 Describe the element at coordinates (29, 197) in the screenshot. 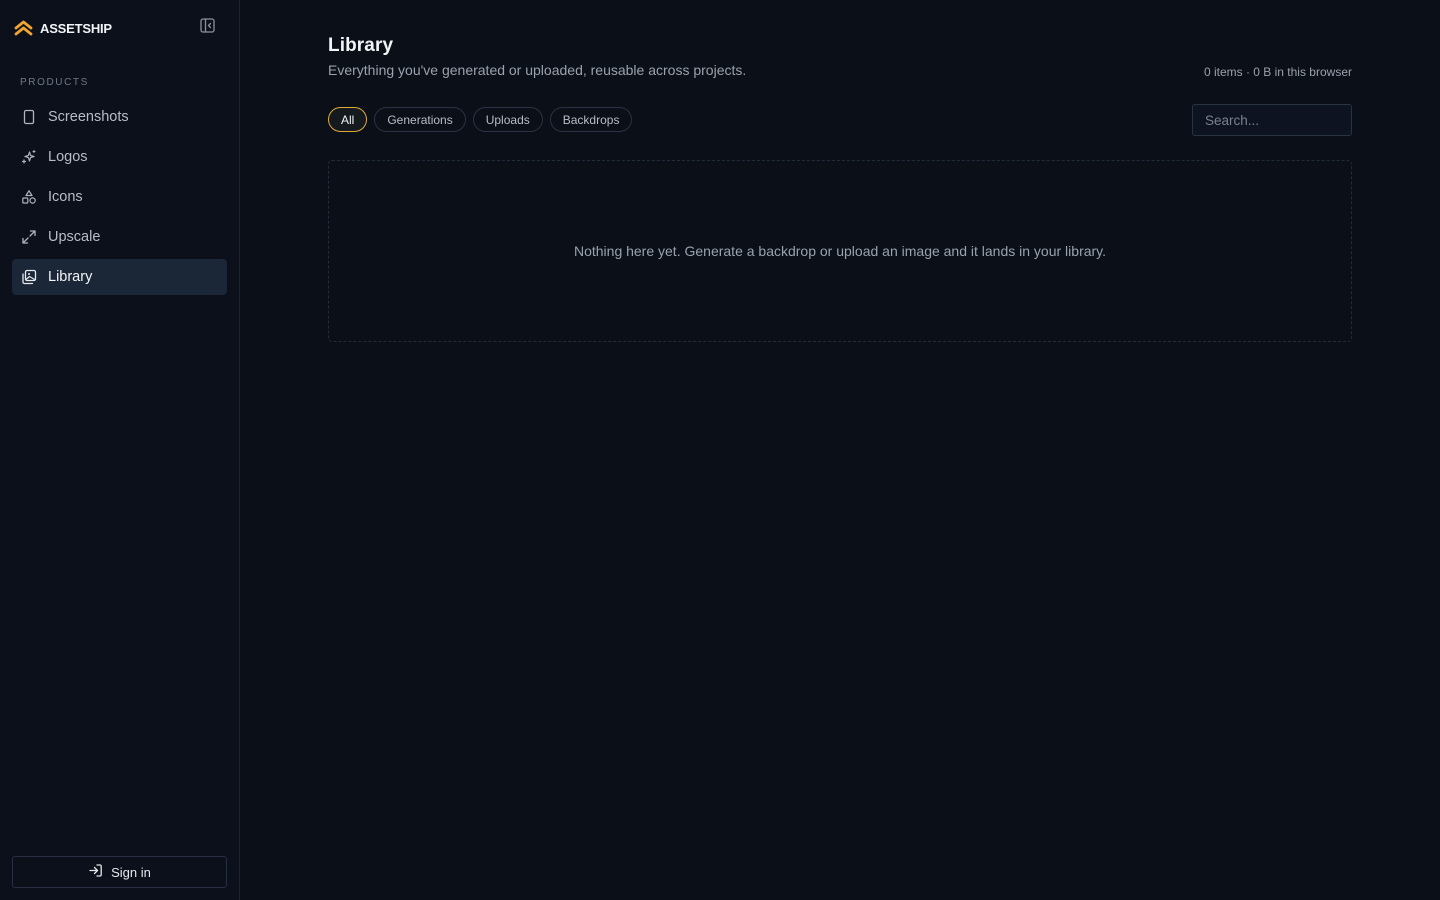

I see `shapes-icon` at that location.